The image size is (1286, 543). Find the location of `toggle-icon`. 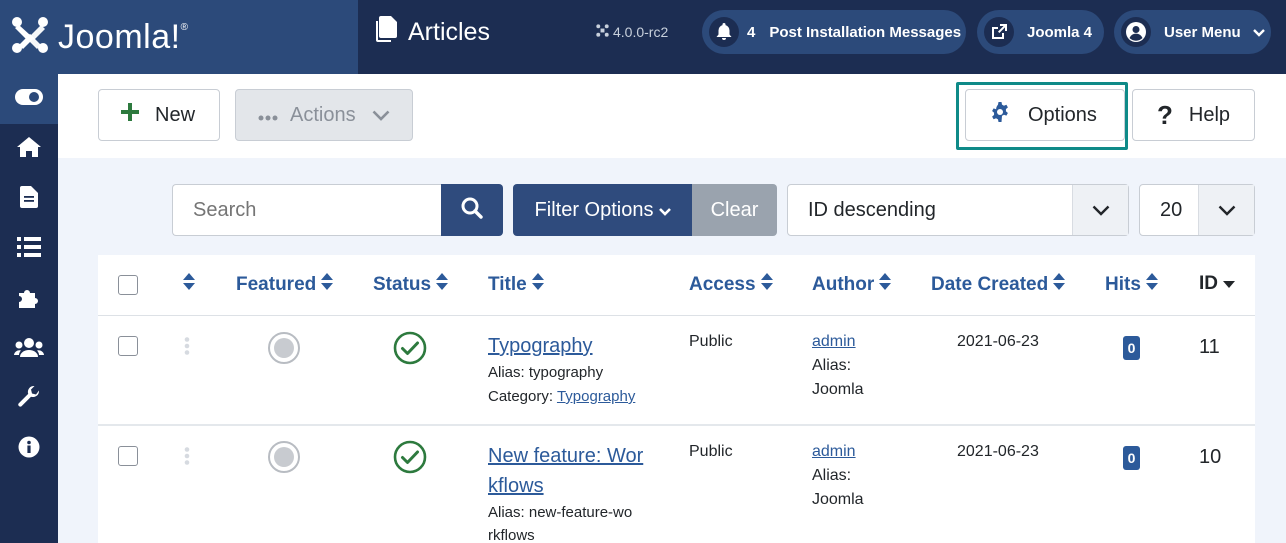

toggle-icon is located at coordinates (29, 99).